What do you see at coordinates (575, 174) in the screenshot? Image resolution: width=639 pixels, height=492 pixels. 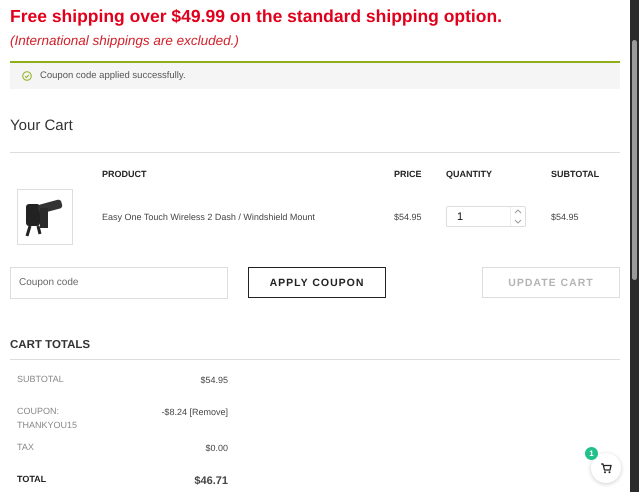 I see `column-header: SUBTOTAL` at bounding box center [575, 174].